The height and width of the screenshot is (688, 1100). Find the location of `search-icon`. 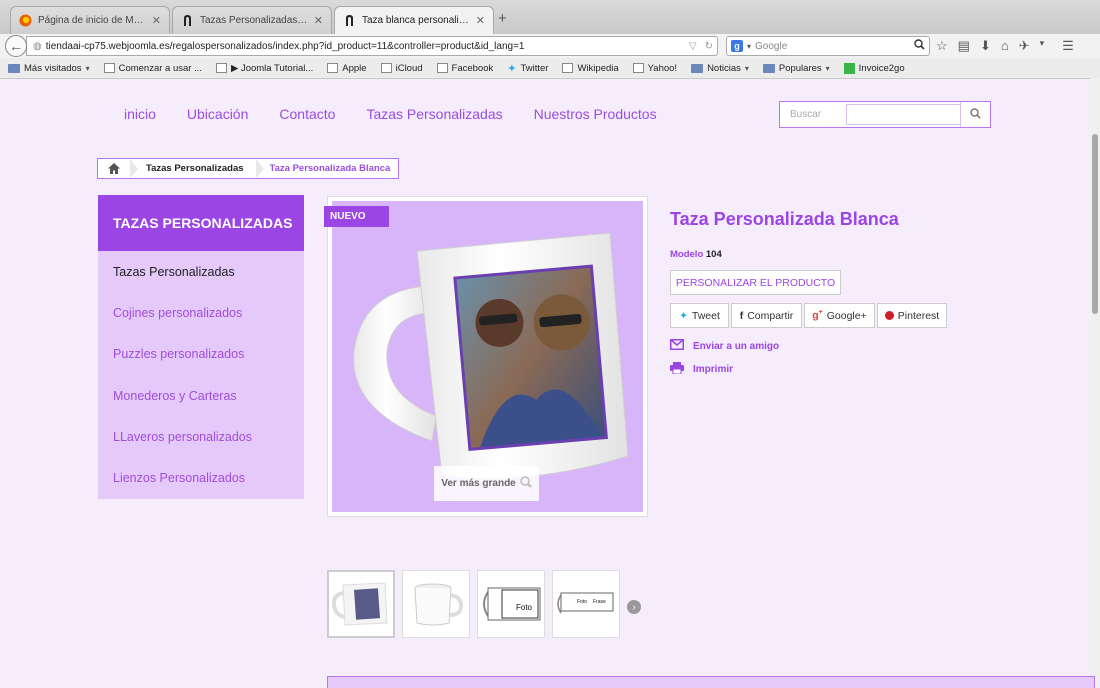

search-icon is located at coordinates (919, 46).